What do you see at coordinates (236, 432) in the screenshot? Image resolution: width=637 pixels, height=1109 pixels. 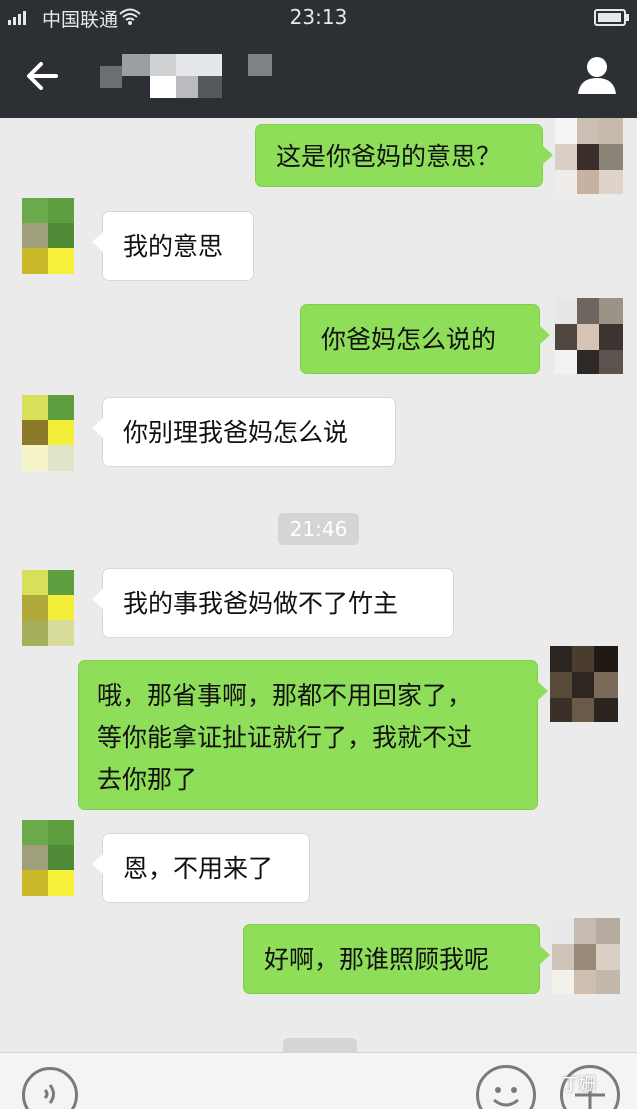 I see `message-text: 你别理我爸妈怎么说` at bounding box center [236, 432].